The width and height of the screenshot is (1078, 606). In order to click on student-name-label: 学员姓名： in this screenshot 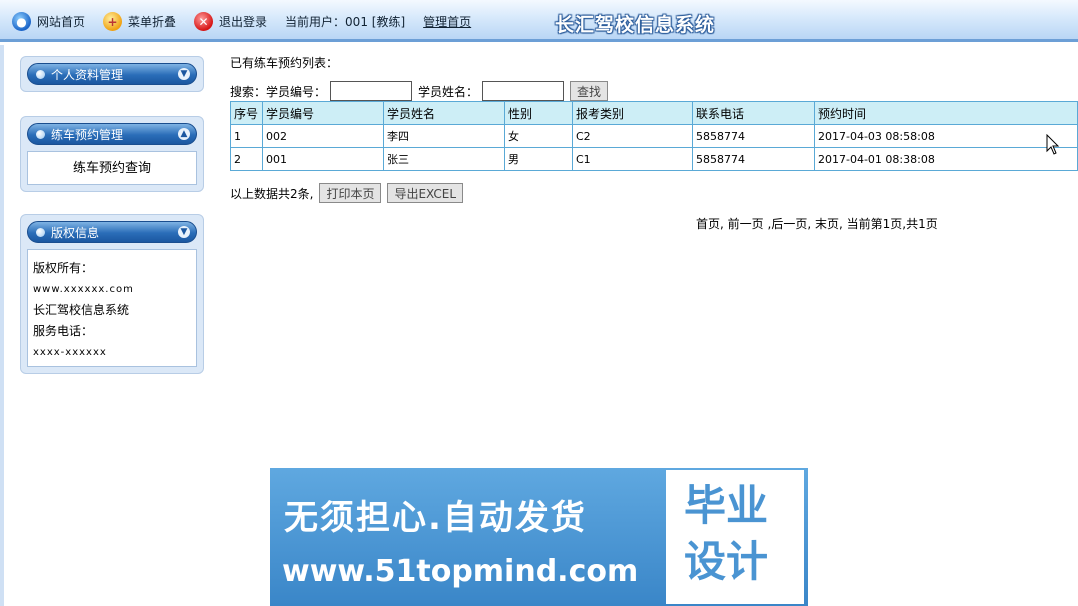, I will do `click(448, 91)`.